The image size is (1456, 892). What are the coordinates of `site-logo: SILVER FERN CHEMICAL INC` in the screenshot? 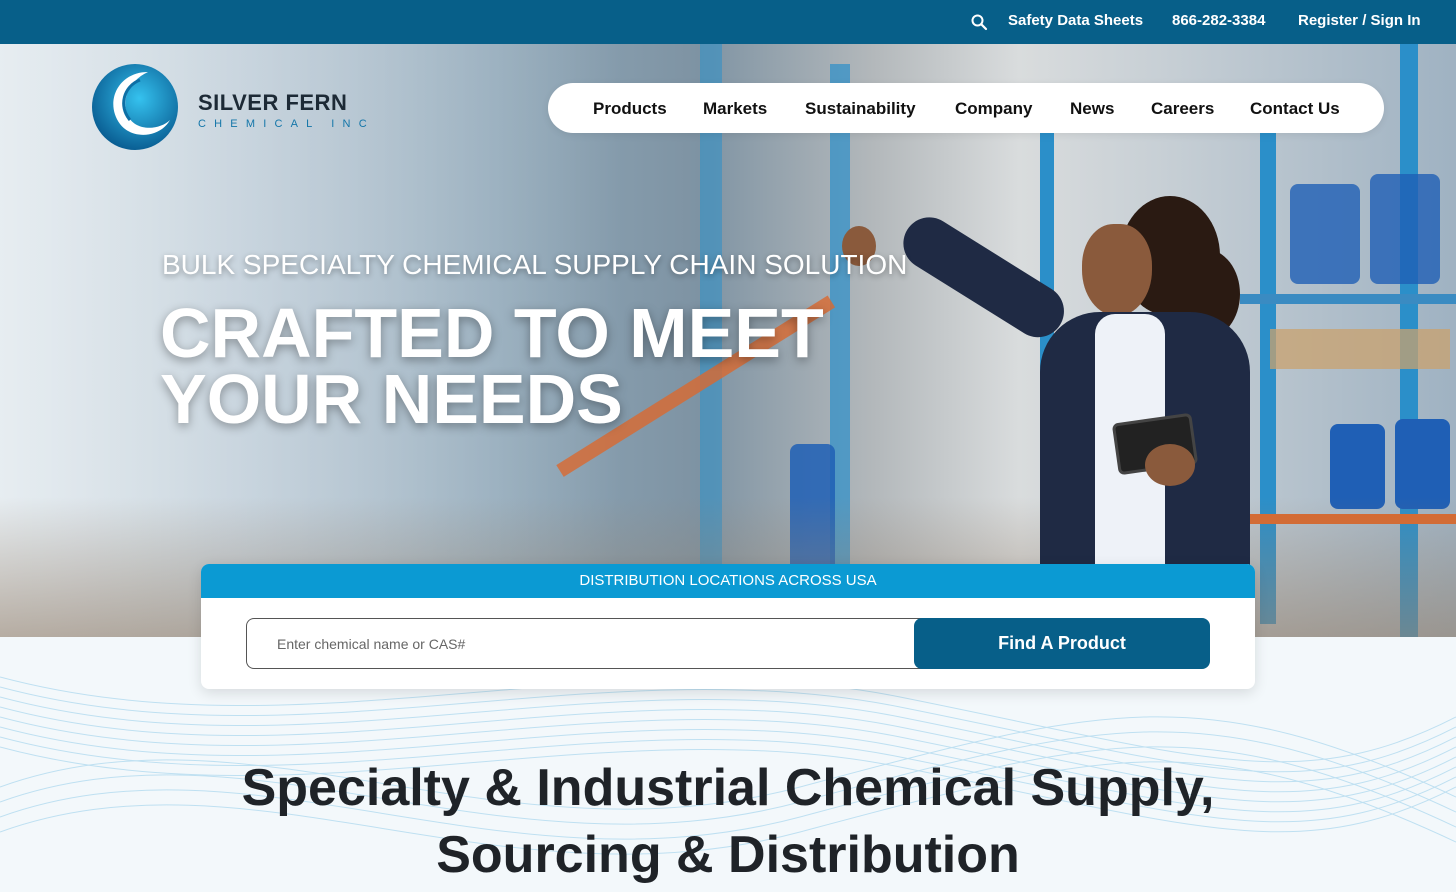 It's located at (235, 108).